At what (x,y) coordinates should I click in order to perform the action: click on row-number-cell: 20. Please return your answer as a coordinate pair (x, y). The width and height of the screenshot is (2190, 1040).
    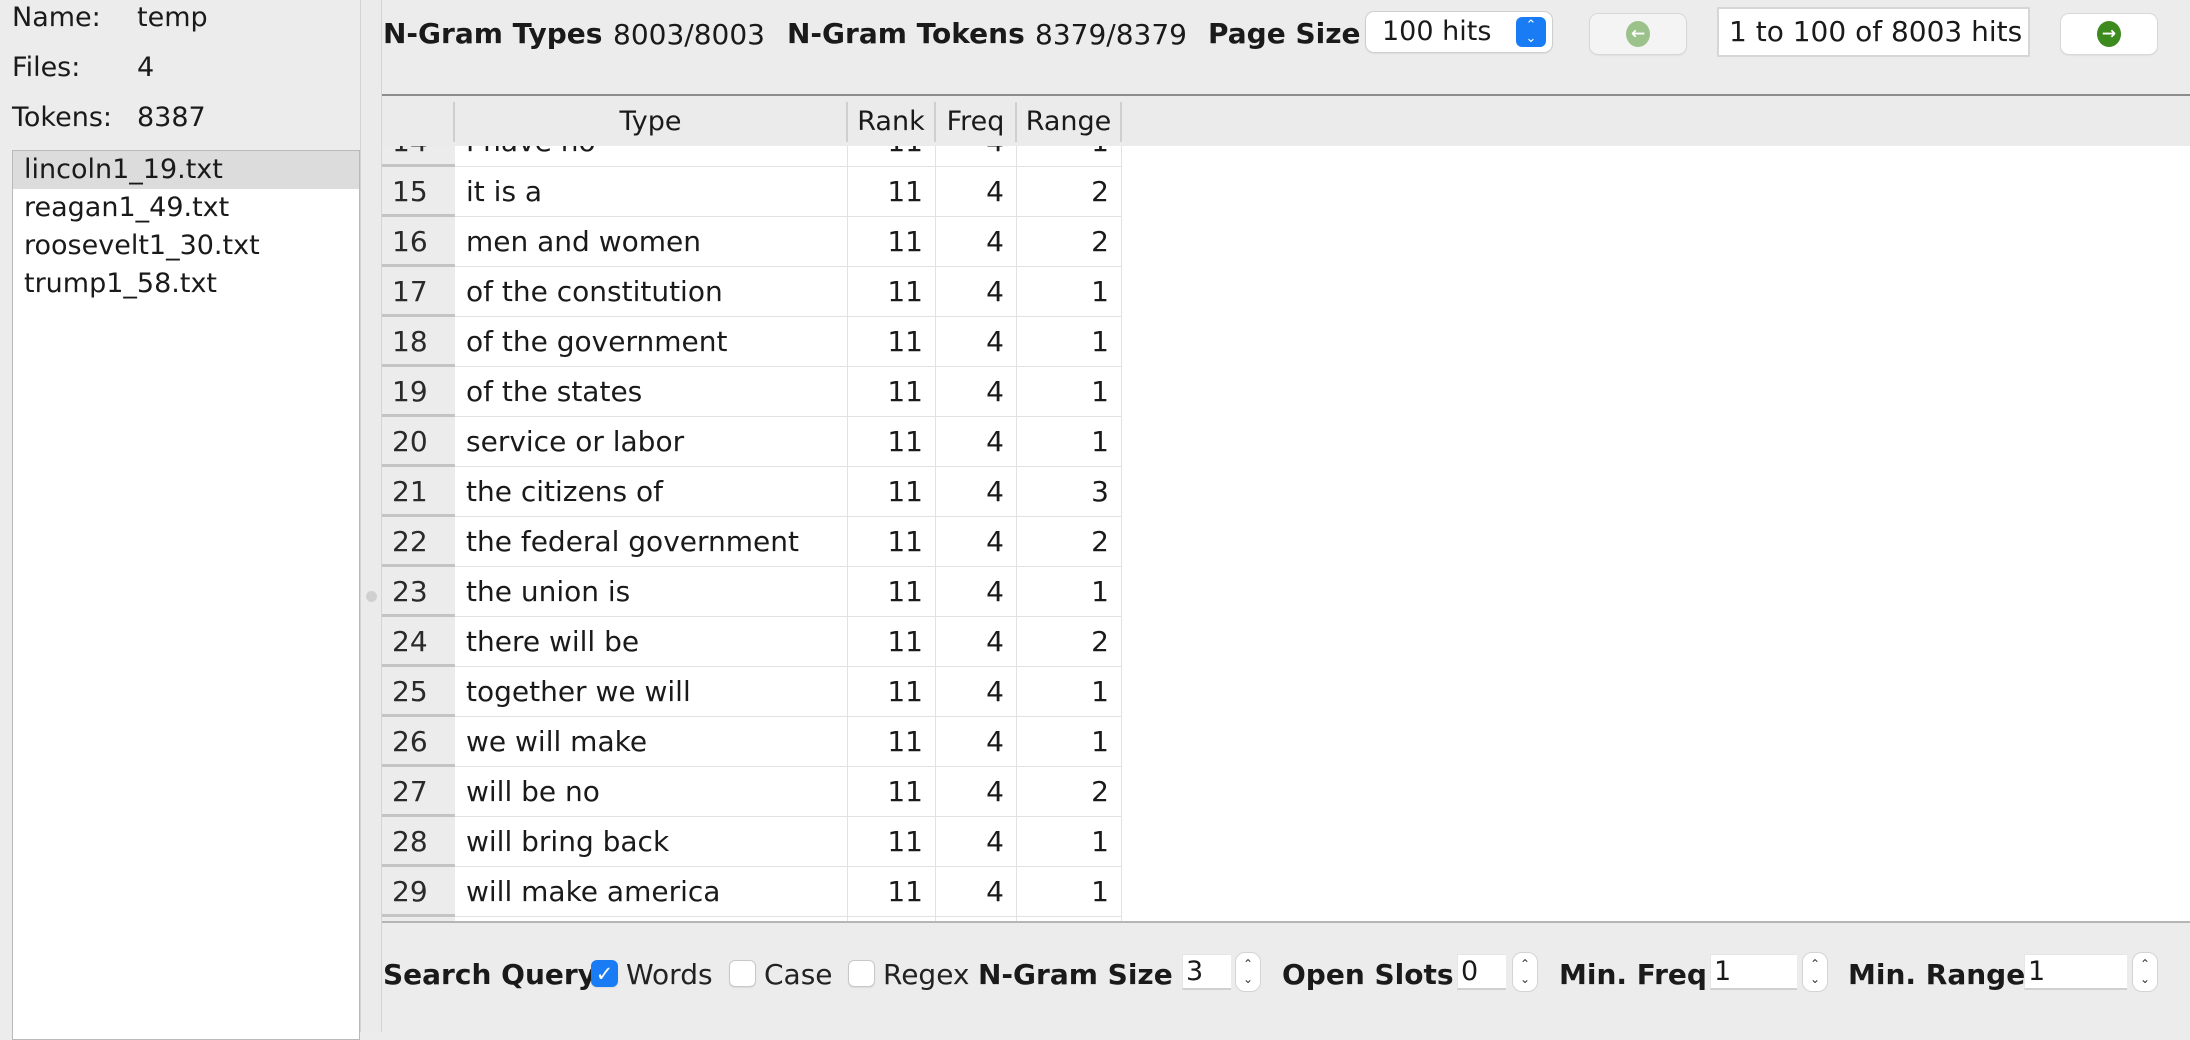
    Looking at the image, I should click on (418, 442).